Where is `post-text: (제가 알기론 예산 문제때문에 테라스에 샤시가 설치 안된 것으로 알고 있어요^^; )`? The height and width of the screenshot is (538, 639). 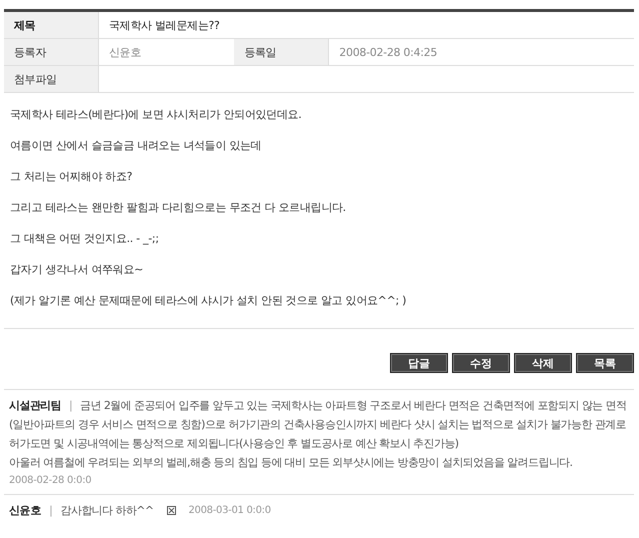
post-text: (제가 알기론 예산 문제때문에 테라스에 샤시가 설치 안된 것으로 알고 있어요^^; ) is located at coordinates (209, 301).